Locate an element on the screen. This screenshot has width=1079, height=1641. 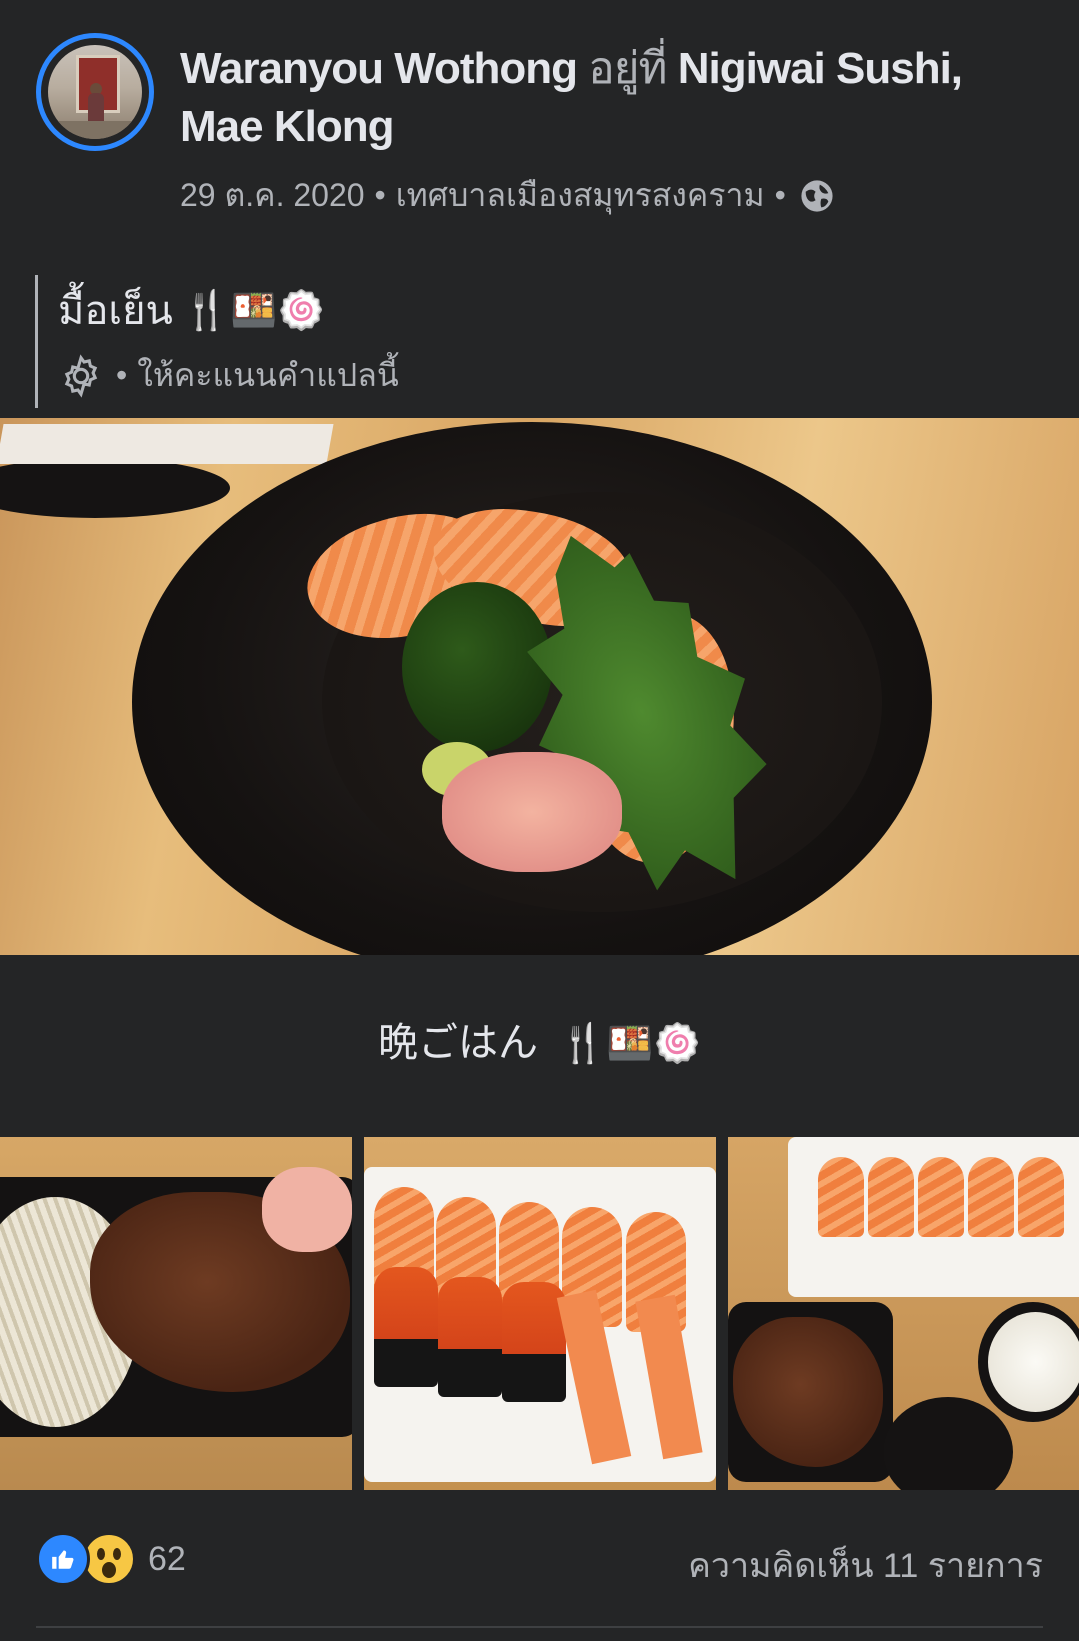
caption-text: มื้อเย็น is located at coordinates (115, 311).